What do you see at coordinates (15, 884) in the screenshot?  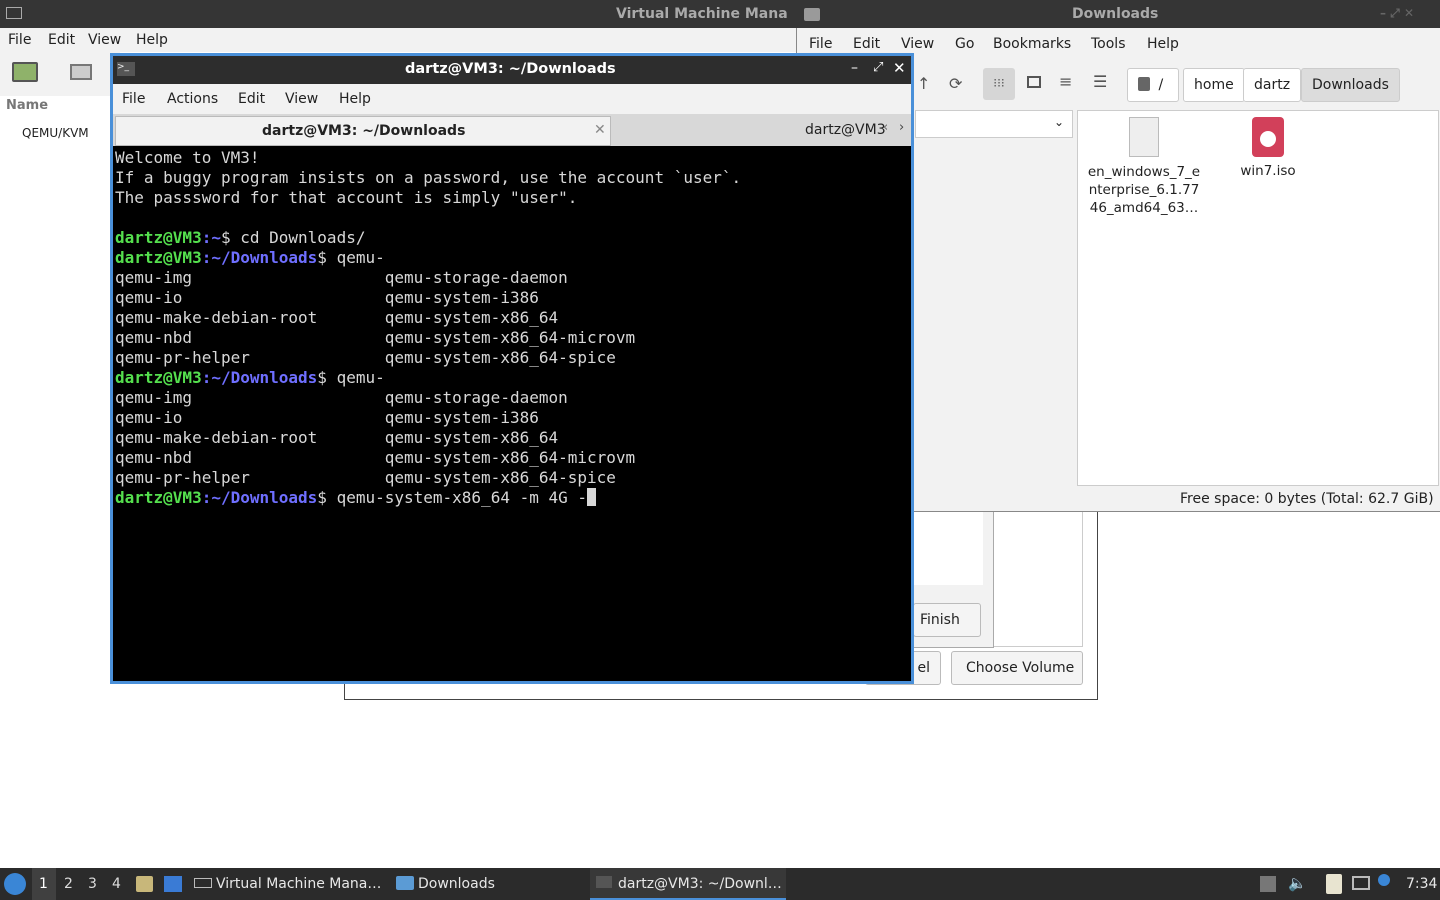 I see `start-menu-icon` at bounding box center [15, 884].